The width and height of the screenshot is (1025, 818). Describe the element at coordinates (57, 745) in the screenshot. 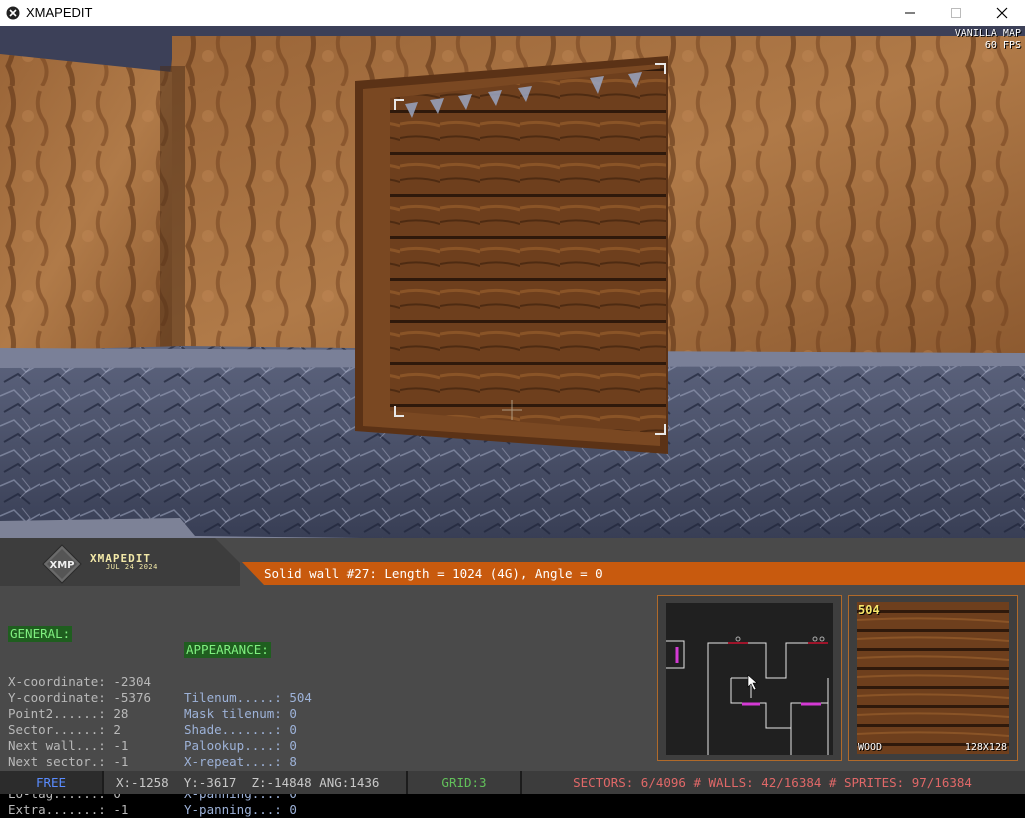

I see `general-row-key: Next wall...:` at that location.